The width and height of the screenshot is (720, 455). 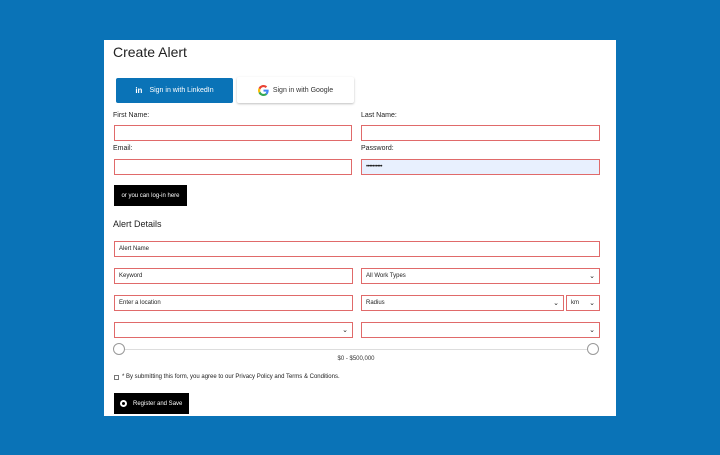 I want to click on keyword-input: Keyword, so click(x=233, y=276).